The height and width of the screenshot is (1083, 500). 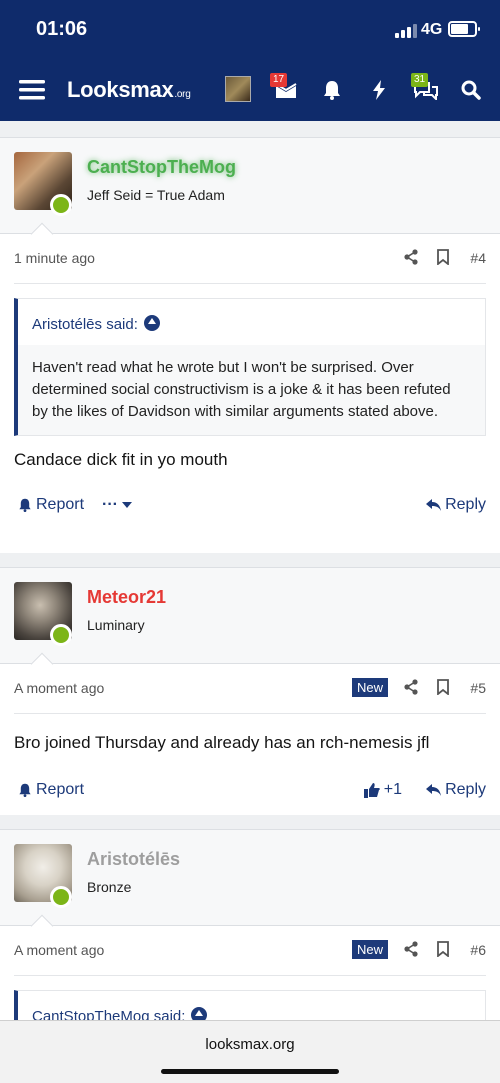 What do you see at coordinates (133, 859) in the screenshot?
I see `username: Aristotélēs` at bounding box center [133, 859].